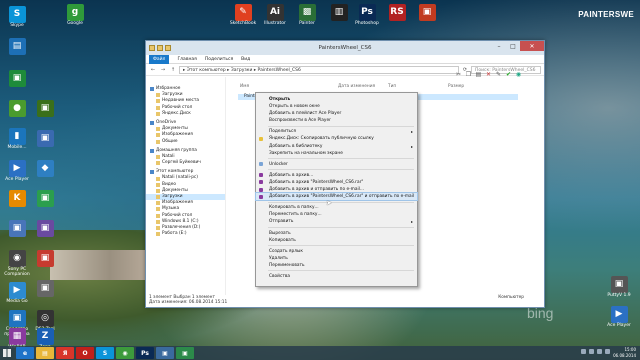 The width and height of the screenshot is (640, 360). I want to click on desktop-icon: ▣ PuttyV 1.9, so click(619, 287).